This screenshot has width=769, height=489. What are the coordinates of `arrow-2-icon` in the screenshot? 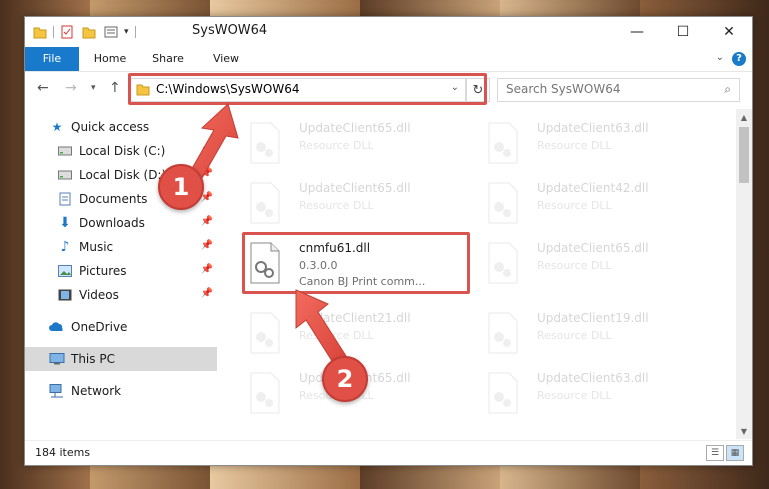 It's located at (321, 327).